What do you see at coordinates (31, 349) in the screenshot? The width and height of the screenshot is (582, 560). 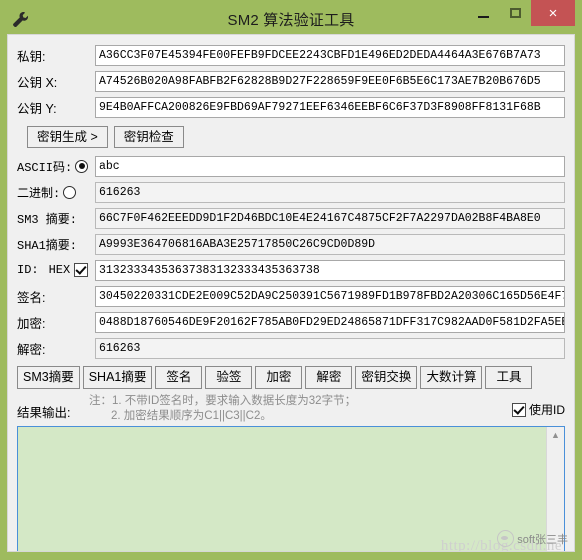 I see `decrypt-label: 解密:` at bounding box center [31, 349].